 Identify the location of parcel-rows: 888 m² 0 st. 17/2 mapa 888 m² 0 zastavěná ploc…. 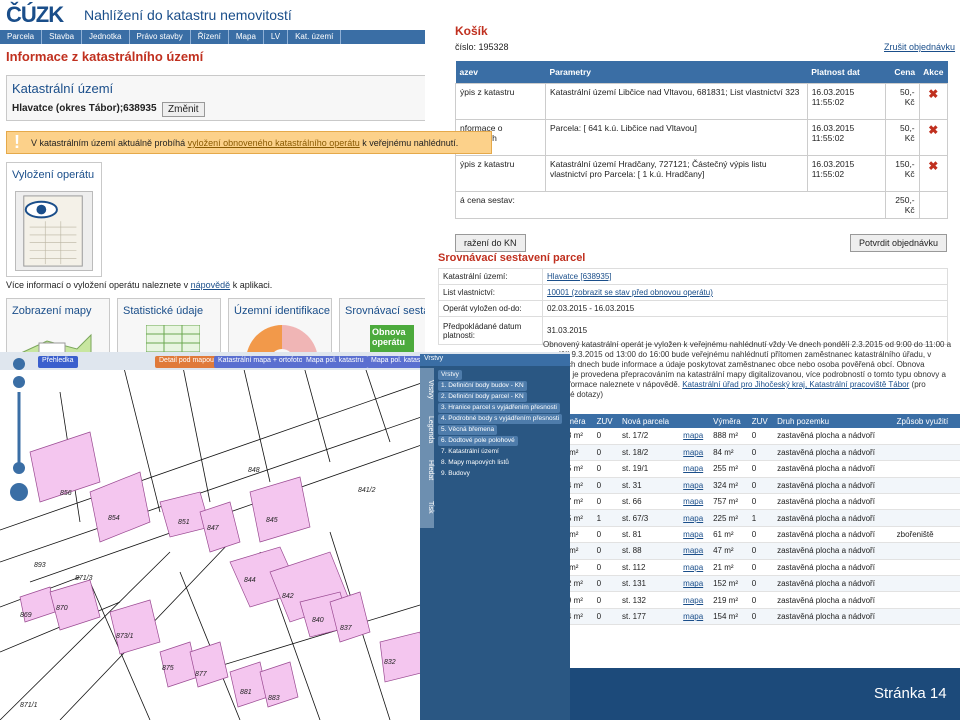
(757, 527).